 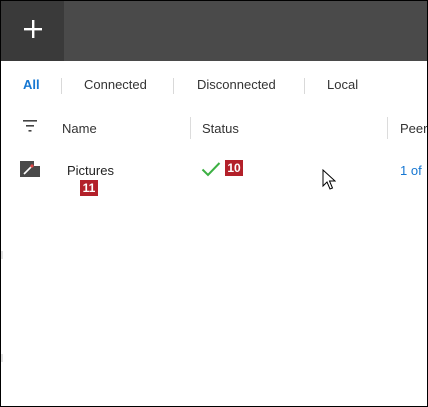 I want to click on table-row: Pictures 1 of, so click(x=214, y=174).